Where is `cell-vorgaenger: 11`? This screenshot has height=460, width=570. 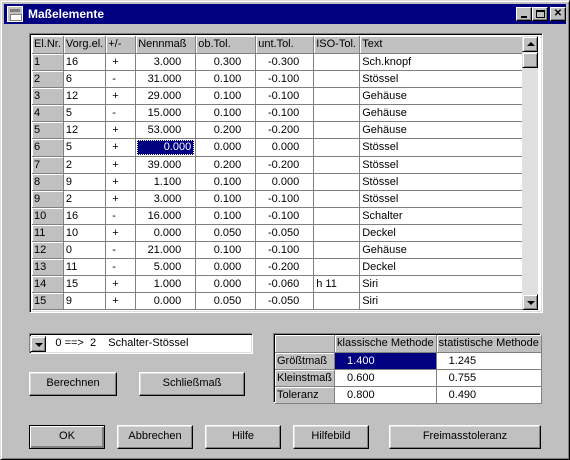 cell-vorgaenger: 11 is located at coordinates (85, 267).